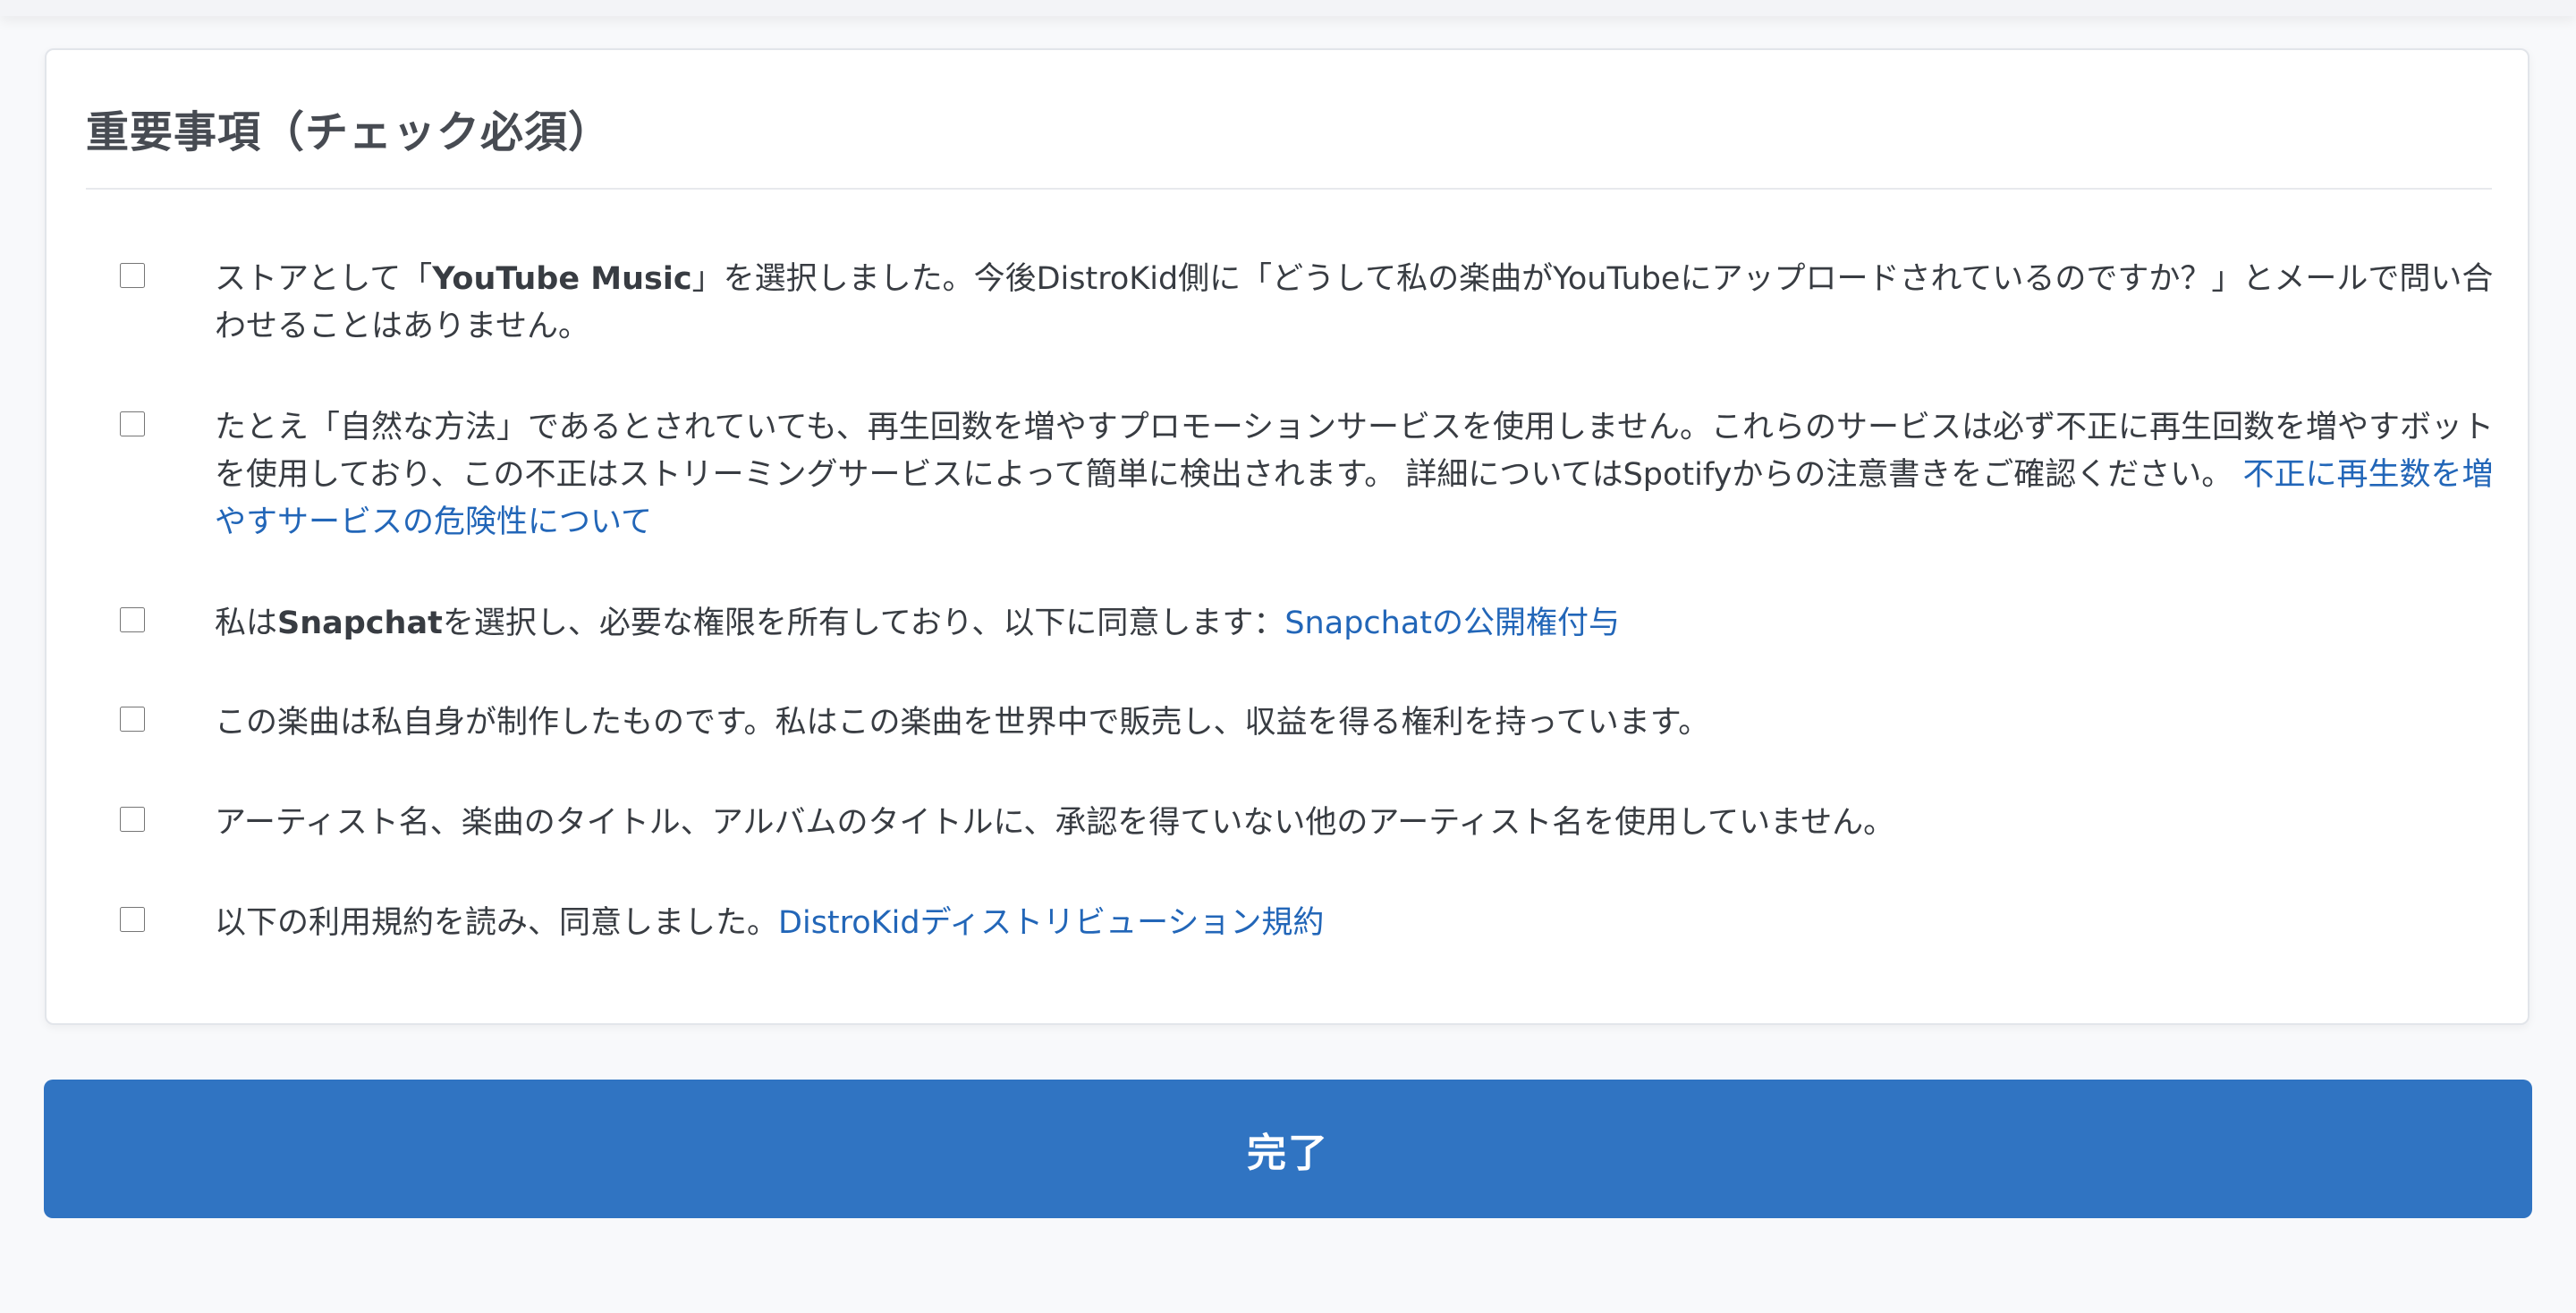 The image size is (2576, 1313). I want to click on agreement-checkbox-artist-names, so click(132, 819).